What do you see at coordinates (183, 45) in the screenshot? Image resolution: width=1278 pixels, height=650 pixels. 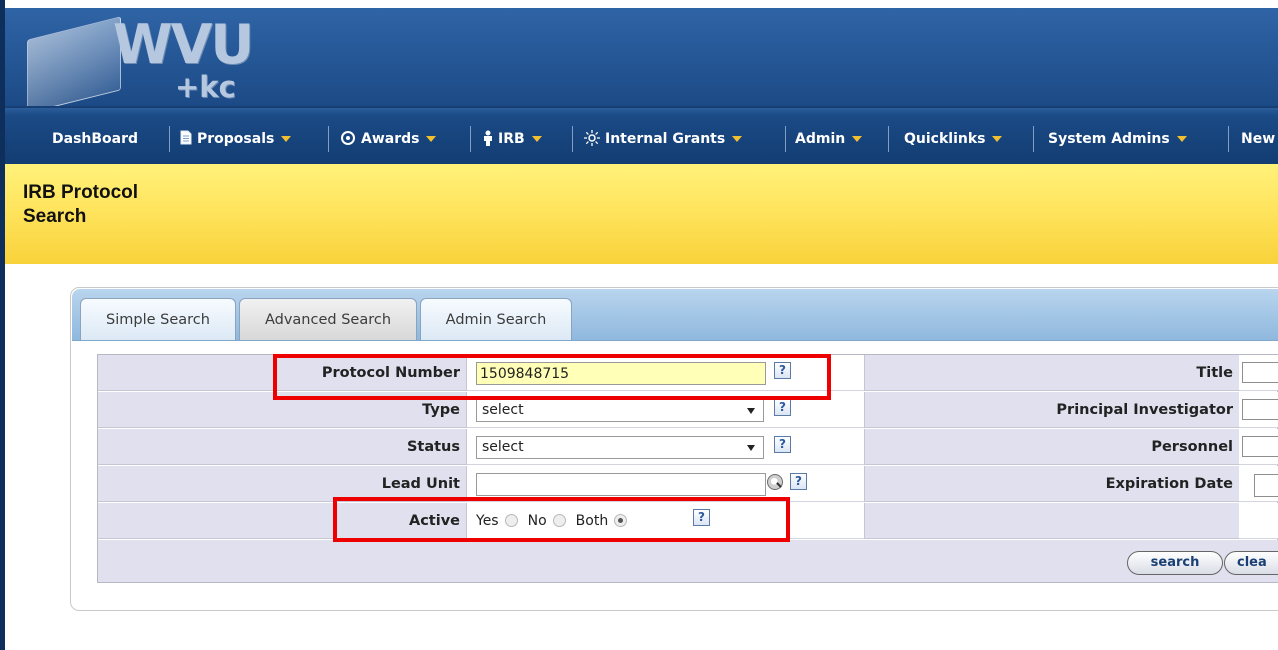 I see `logo-wvu: WVU` at bounding box center [183, 45].